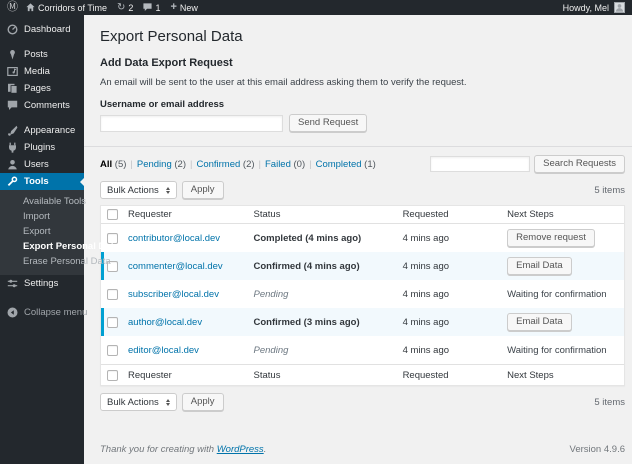 Image resolution: width=632 pixels, height=464 pixels. Describe the element at coordinates (306, 266) in the screenshot. I see `status-text: Confirmed (4 mins ago)` at that location.